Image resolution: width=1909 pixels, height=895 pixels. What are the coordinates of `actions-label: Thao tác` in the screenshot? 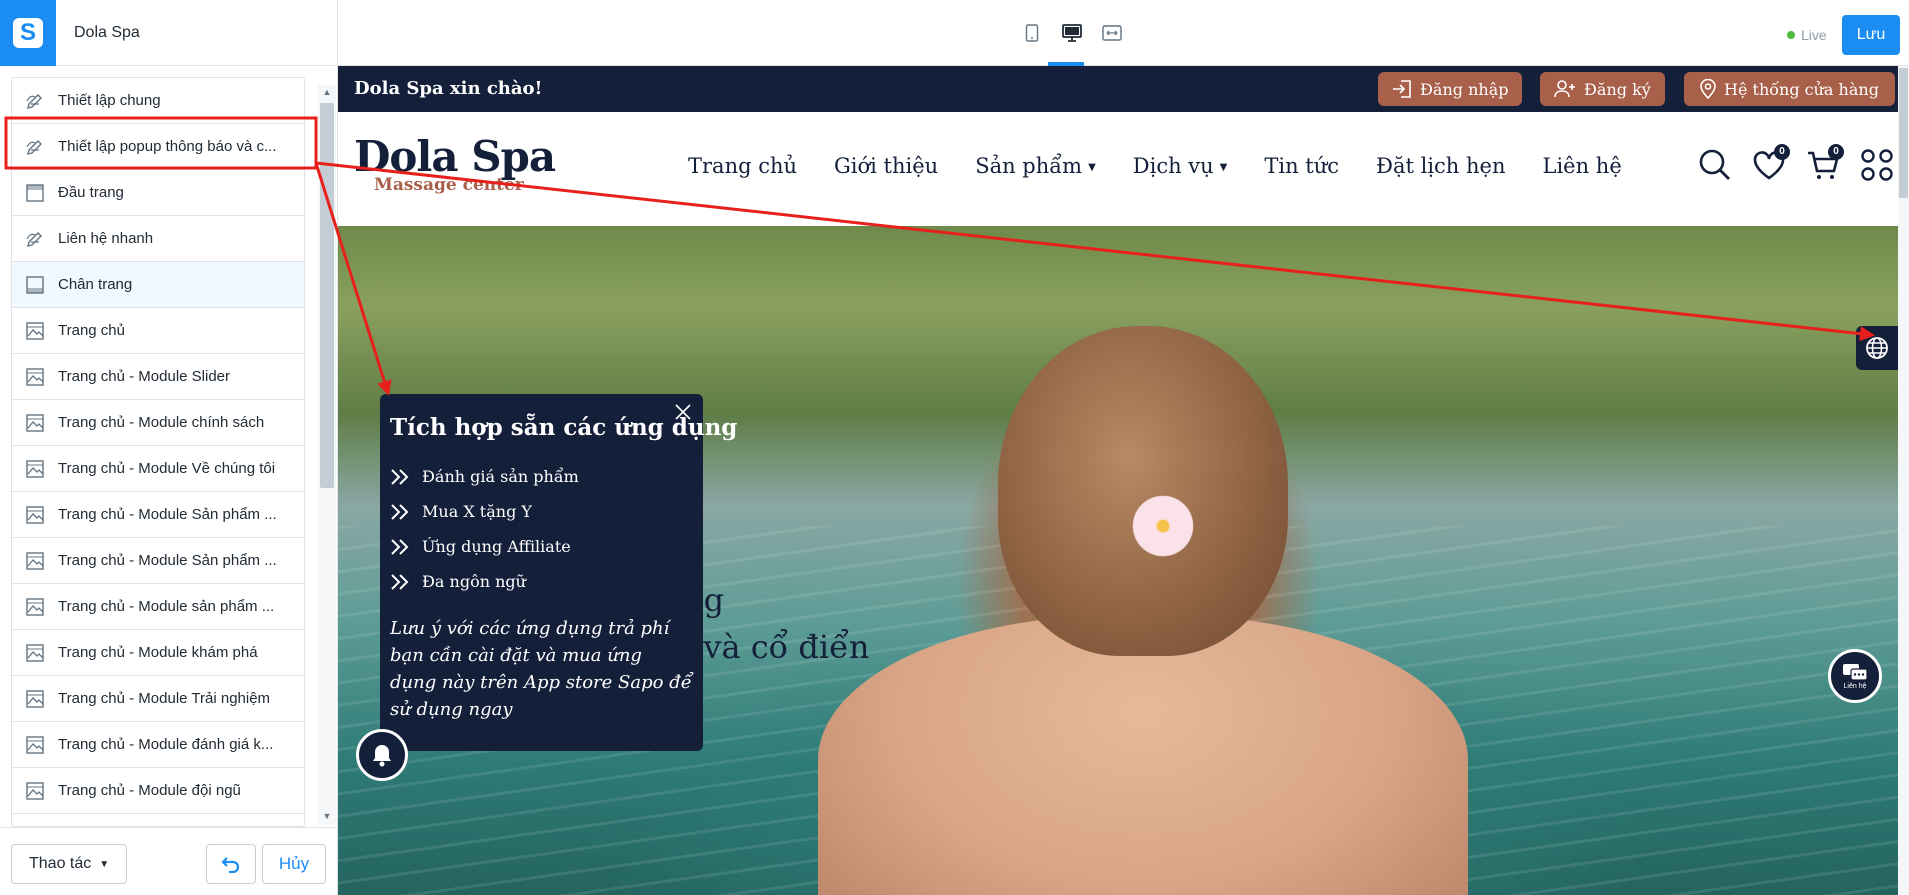 It's located at (60, 863).